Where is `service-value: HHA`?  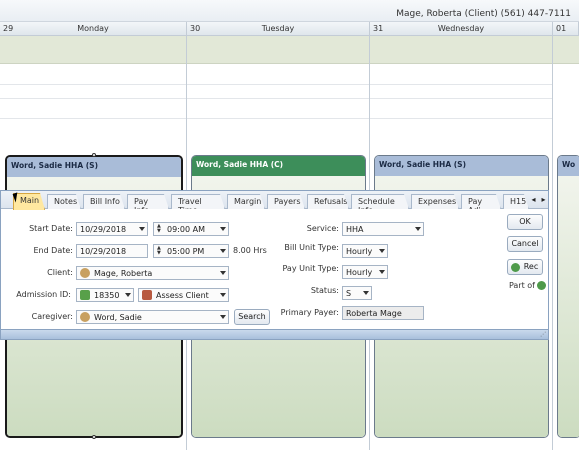 service-value: HHA is located at coordinates (355, 229).